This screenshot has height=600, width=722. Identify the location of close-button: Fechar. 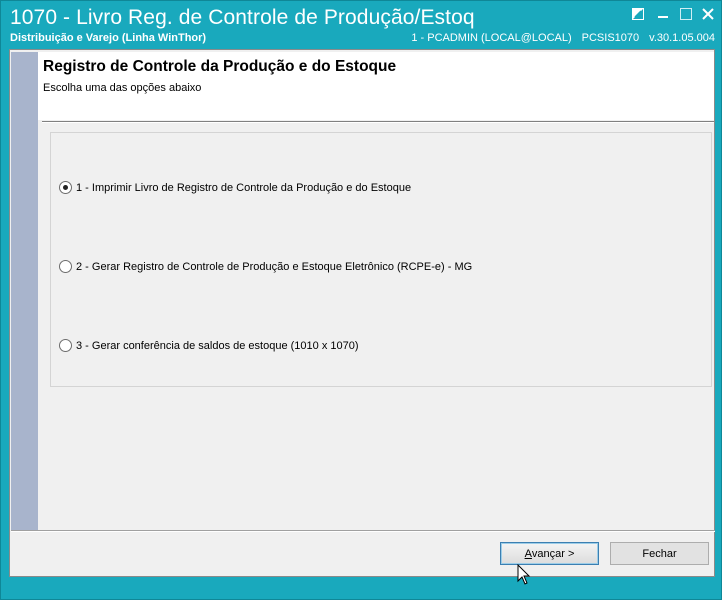
(659, 553).